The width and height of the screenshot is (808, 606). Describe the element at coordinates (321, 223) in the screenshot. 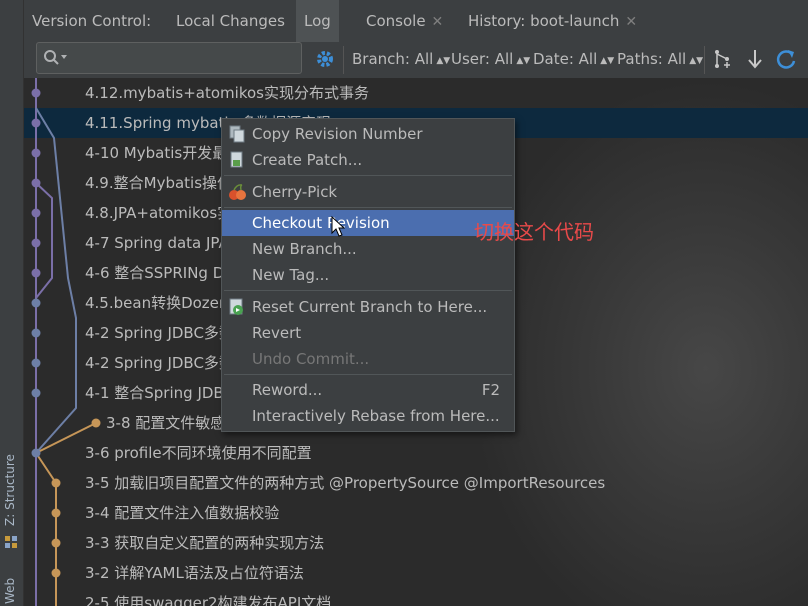

I see `menu-label: Checkout Revision` at that location.